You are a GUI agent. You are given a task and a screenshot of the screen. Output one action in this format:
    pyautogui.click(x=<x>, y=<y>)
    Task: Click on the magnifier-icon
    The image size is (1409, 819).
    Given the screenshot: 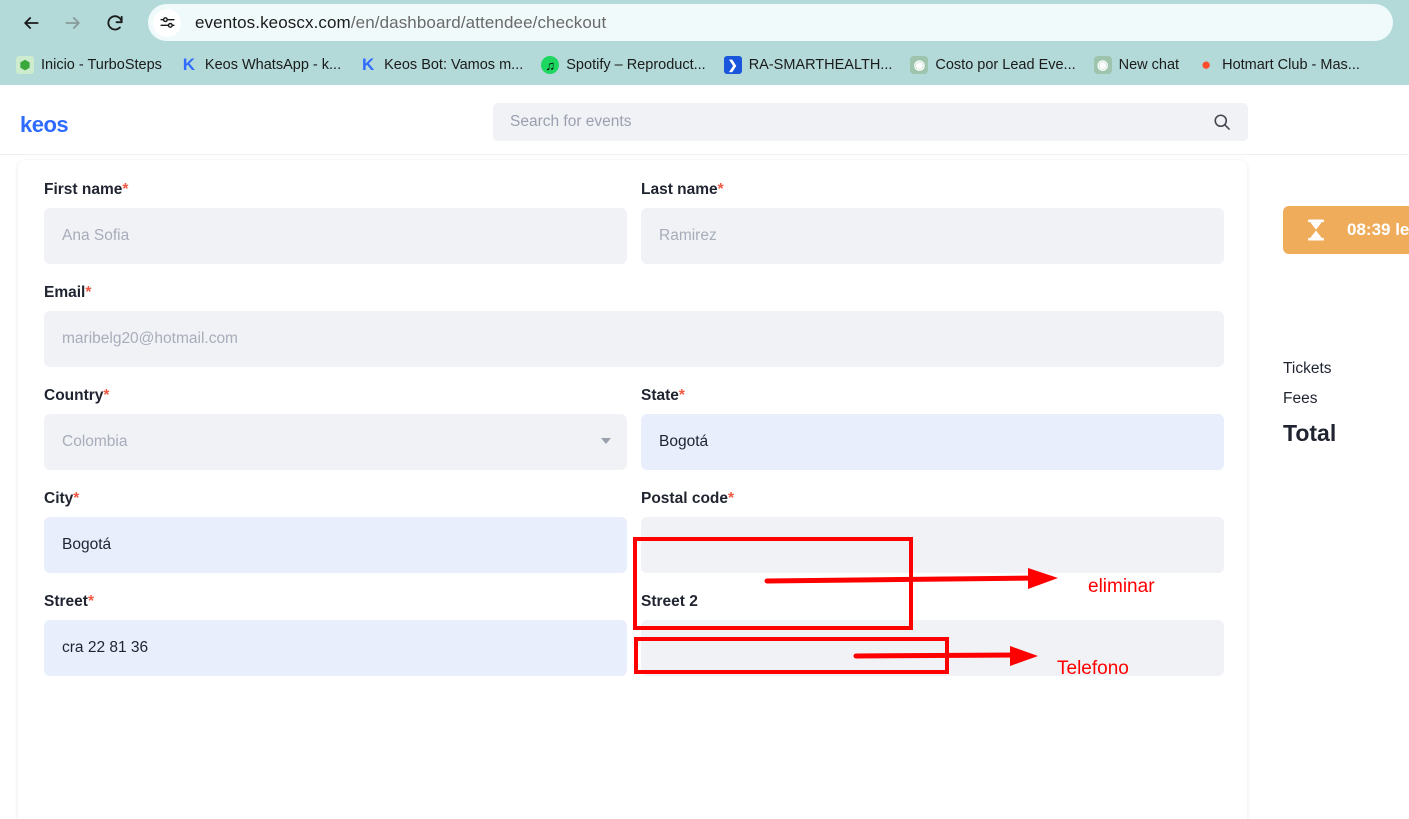 What is the action you would take?
    pyautogui.click(x=1222, y=122)
    